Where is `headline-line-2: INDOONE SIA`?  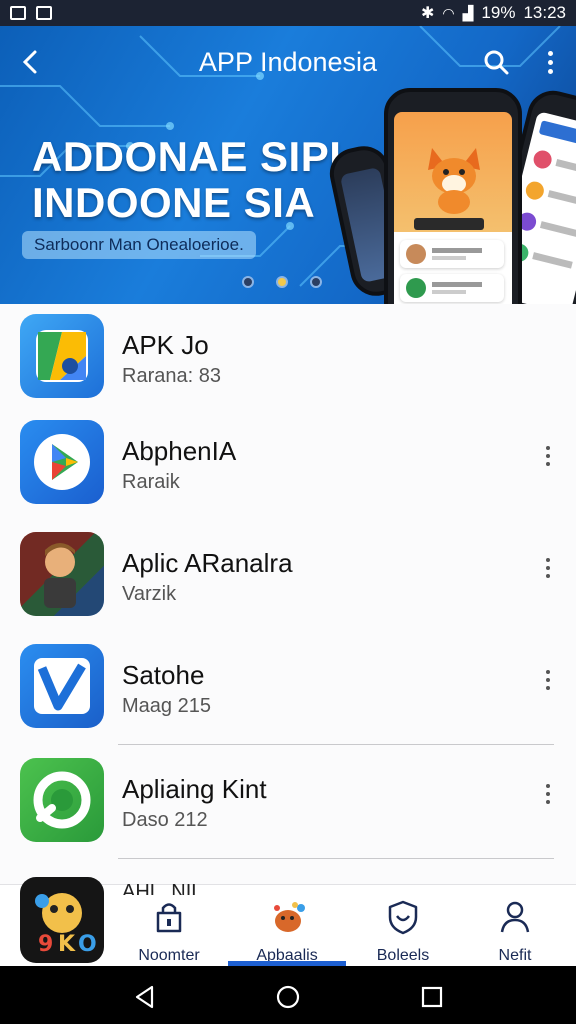 headline-line-2: INDOONE SIA is located at coordinates (174, 202).